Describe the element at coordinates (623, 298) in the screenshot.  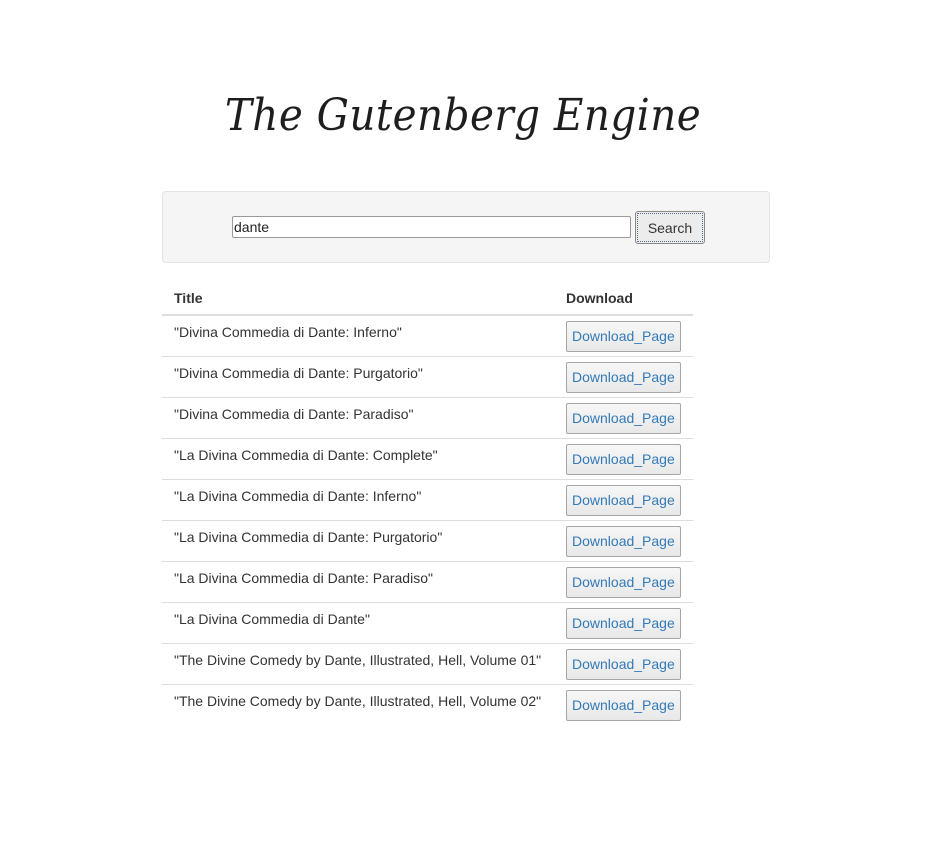
I see `column-header-download: Download` at that location.